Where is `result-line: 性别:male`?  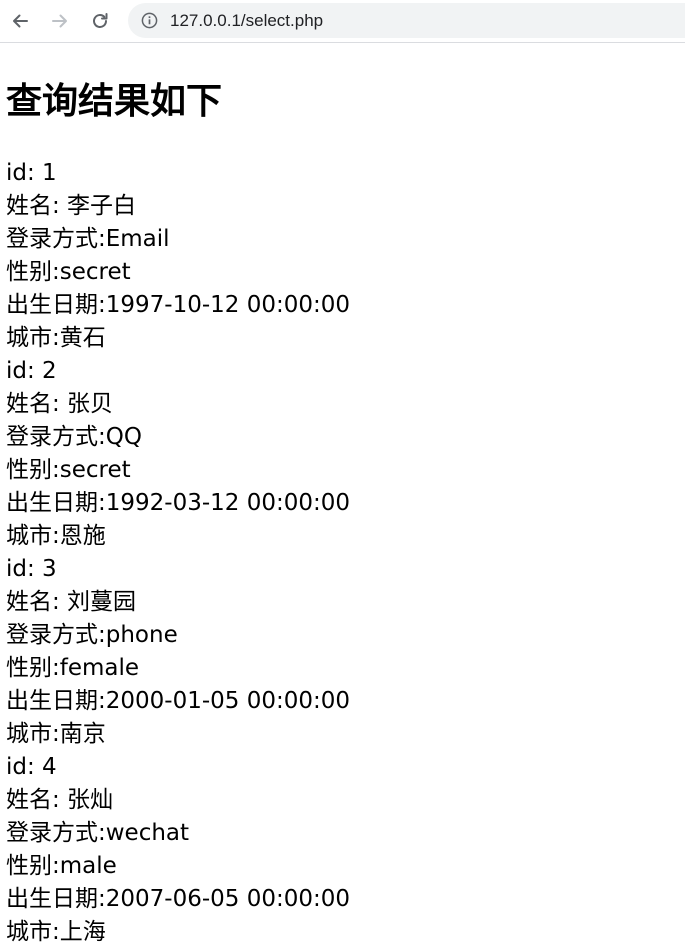 result-line: 性别:male is located at coordinates (61, 866).